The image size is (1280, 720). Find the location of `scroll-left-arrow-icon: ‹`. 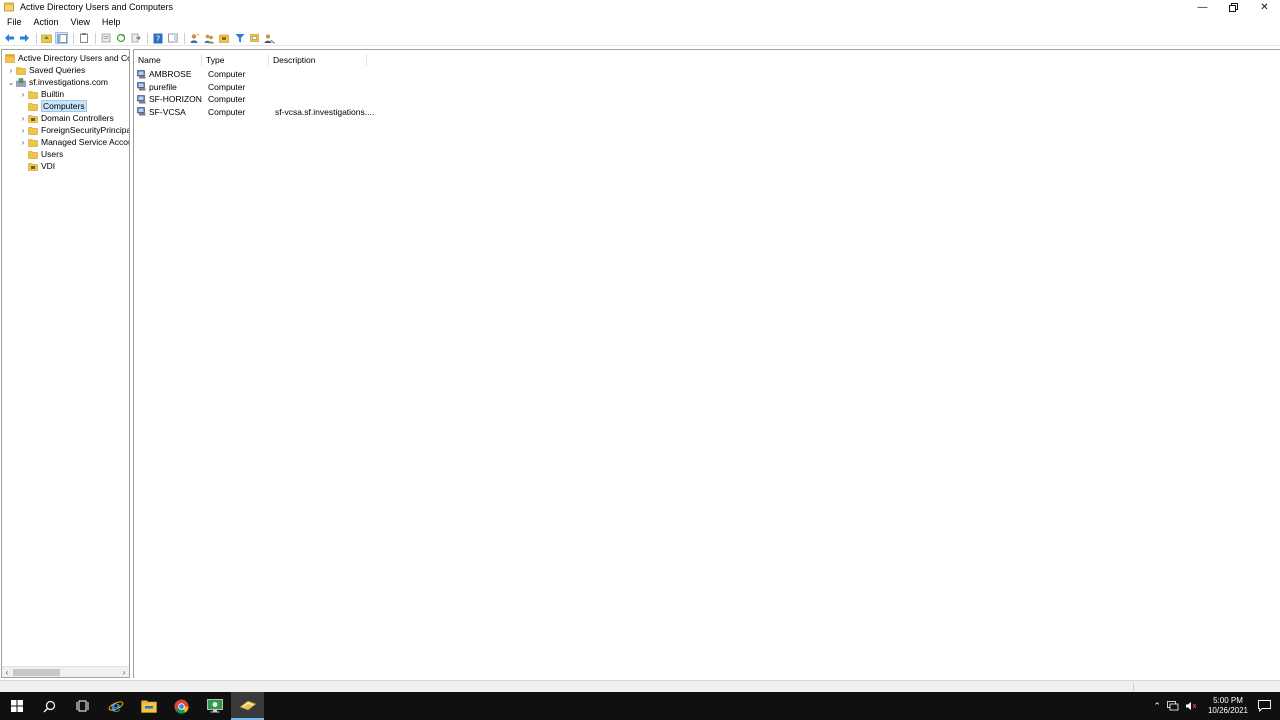

scroll-left-arrow-icon: ‹ is located at coordinates (7, 672).